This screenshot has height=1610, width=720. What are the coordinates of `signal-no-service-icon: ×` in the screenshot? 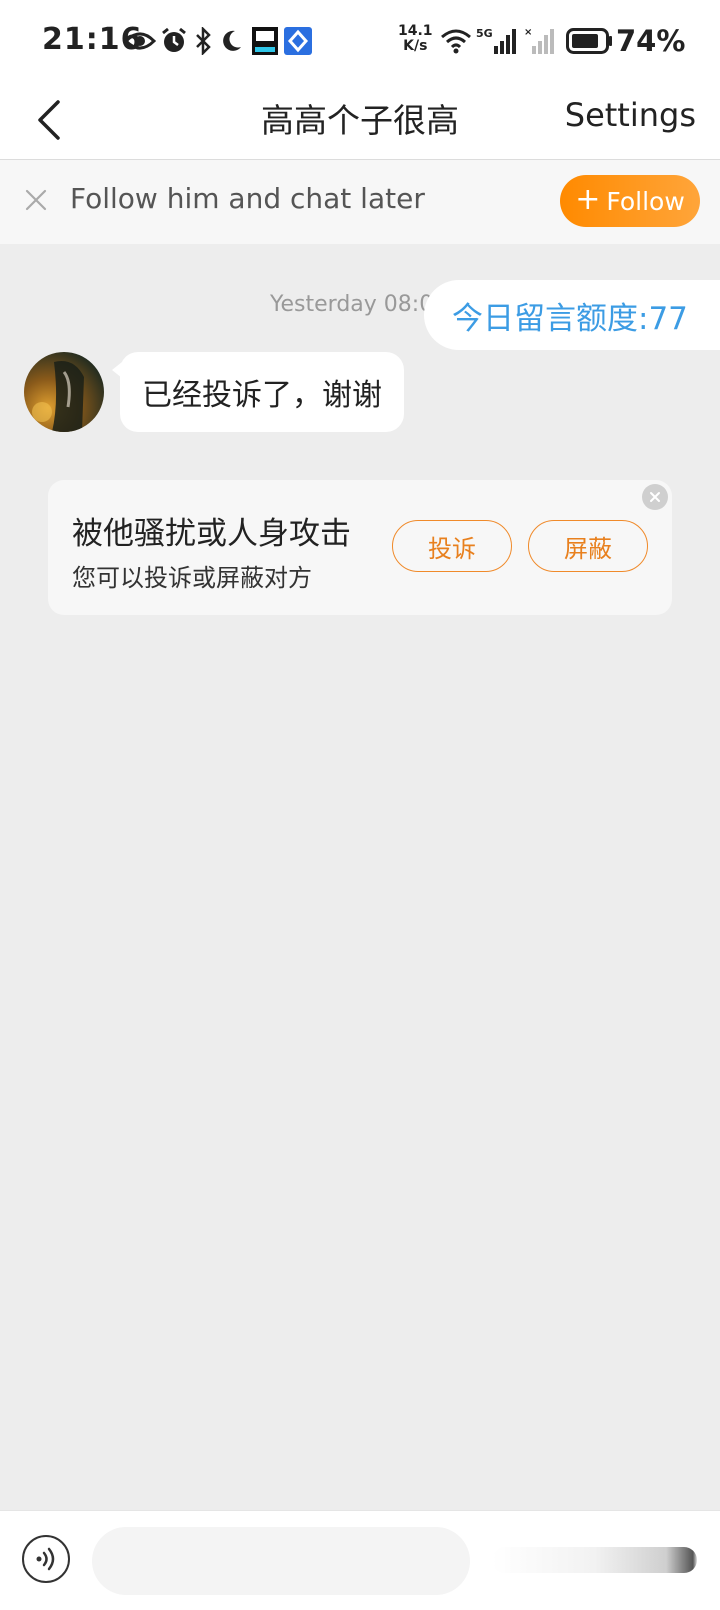 It's located at (540, 41).